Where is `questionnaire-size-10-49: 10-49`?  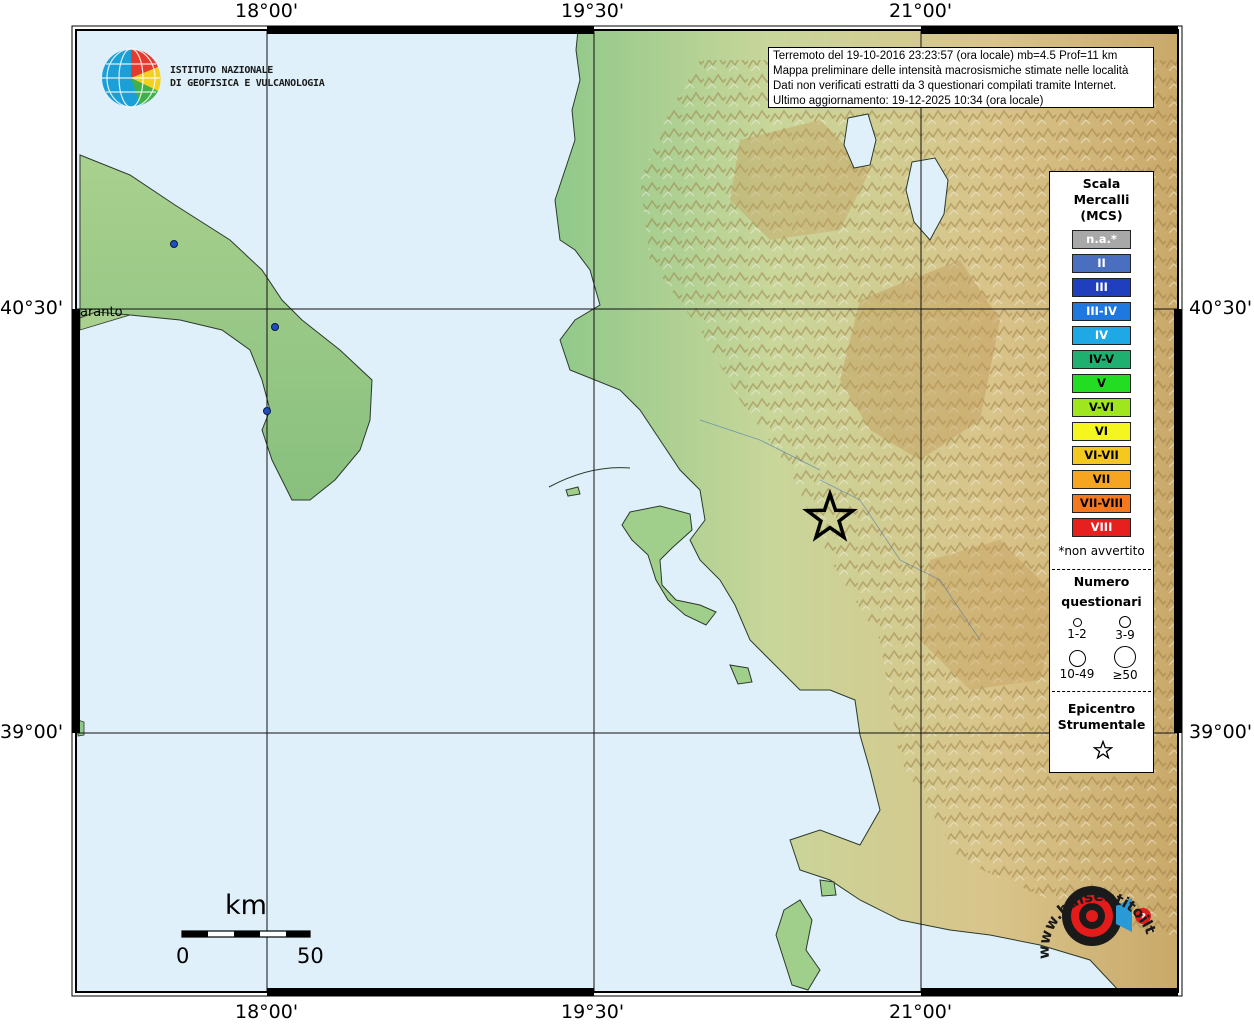
questionnaire-size-10-49: 10-49 is located at coordinates (1077, 665).